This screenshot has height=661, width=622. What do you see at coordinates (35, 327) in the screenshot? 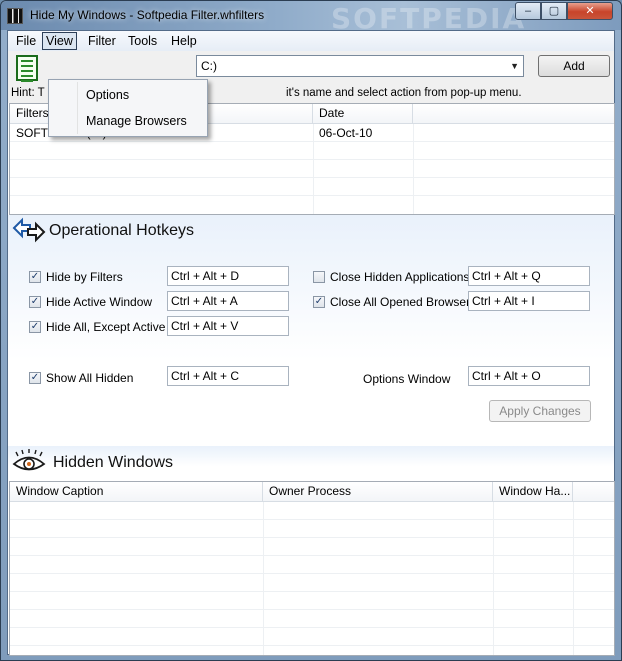
I see `hide-all-except-active-checkbox: ✓` at bounding box center [35, 327].